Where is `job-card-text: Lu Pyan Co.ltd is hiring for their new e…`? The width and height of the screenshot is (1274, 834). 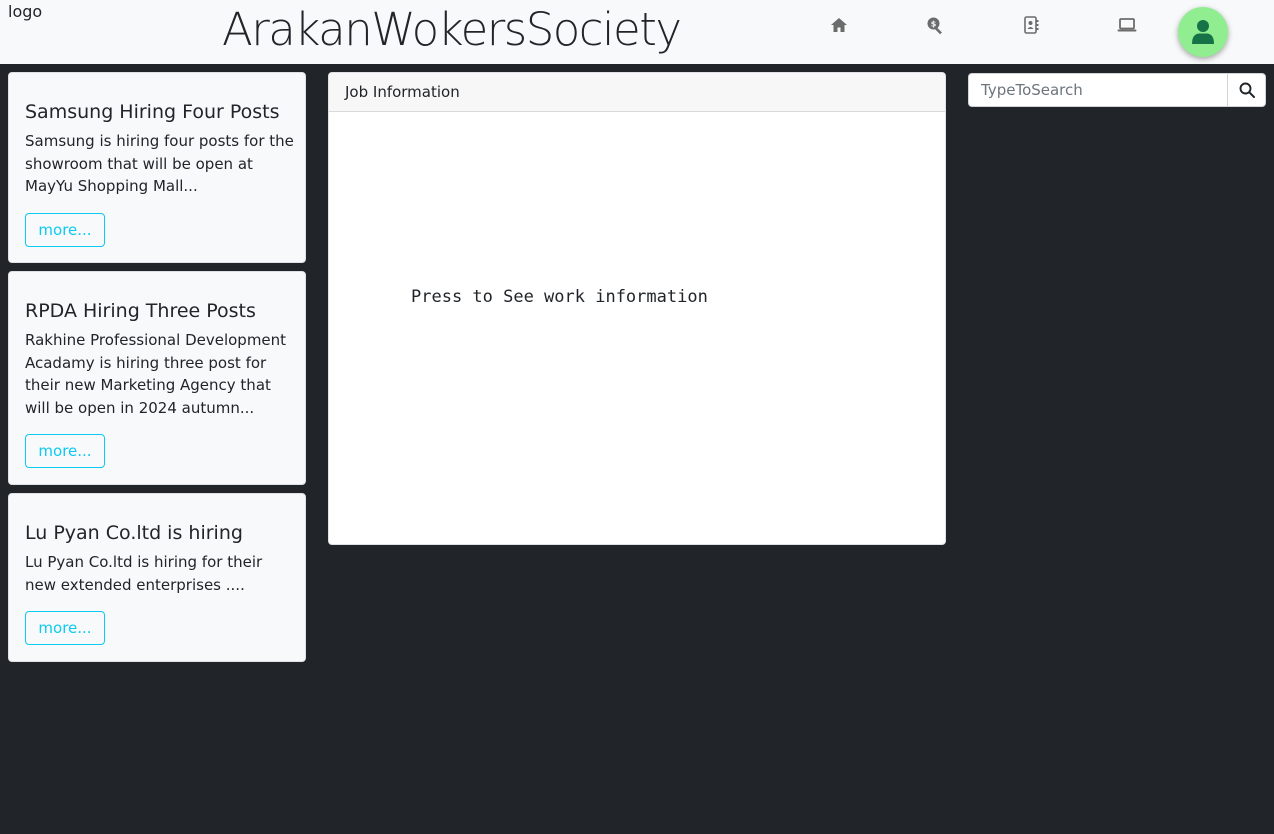 job-card-text: Lu Pyan Co.ltd is hiring for their new e… is located at coordinates (144, 573).